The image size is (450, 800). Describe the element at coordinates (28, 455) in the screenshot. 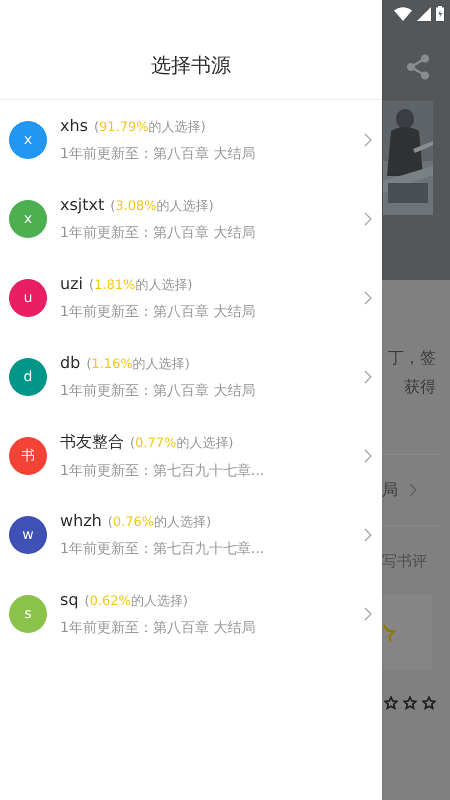

I see `avatar-icon: 书` at that location.